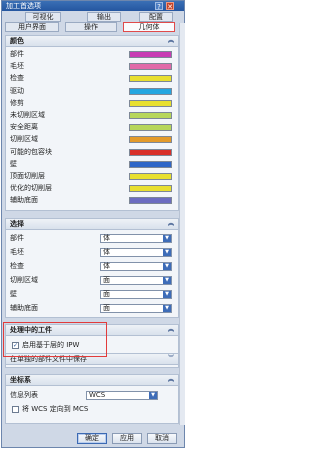 The height and width of the screenshot is (450, 320). What do you see at coordinates (43, 17) in the screenshot?
I see `tab-visualization: 可视化` at bounding box center [43, 17].